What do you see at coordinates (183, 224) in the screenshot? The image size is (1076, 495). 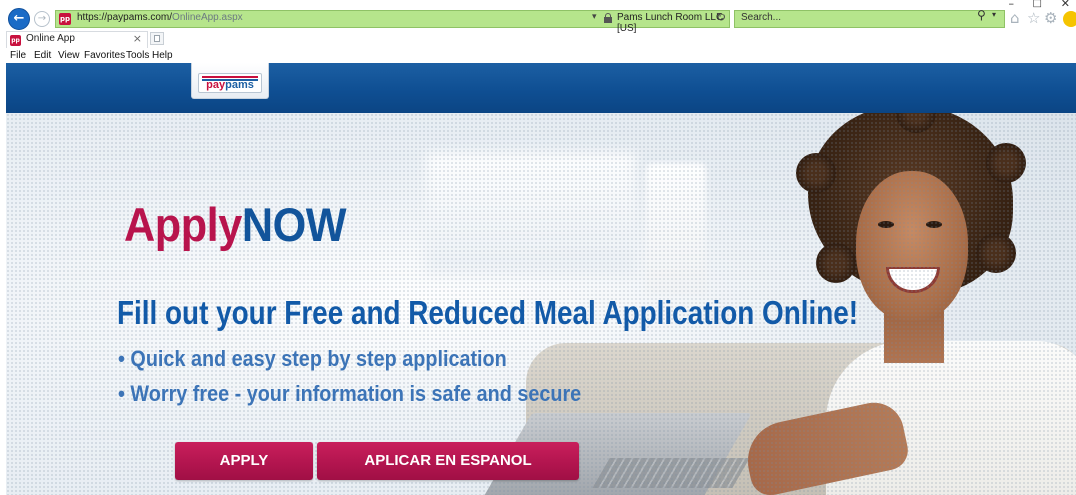 I see `headline-apply: Apply` at bounding box center [183, 224].